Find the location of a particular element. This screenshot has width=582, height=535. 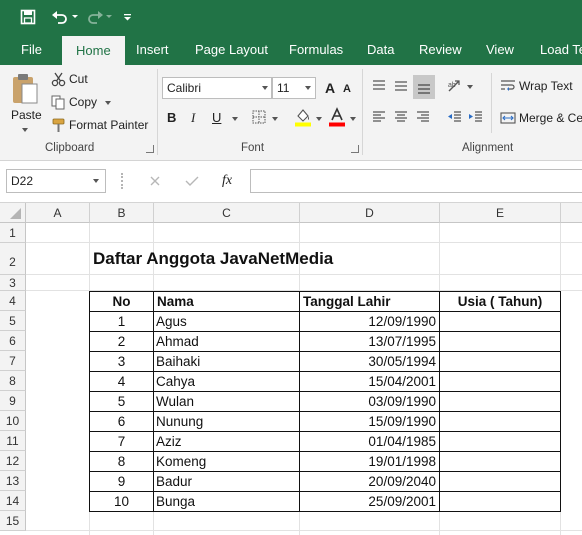

sheet-title: Daftar Anggota JavaNetMedia is located at coordinates (213, 259).